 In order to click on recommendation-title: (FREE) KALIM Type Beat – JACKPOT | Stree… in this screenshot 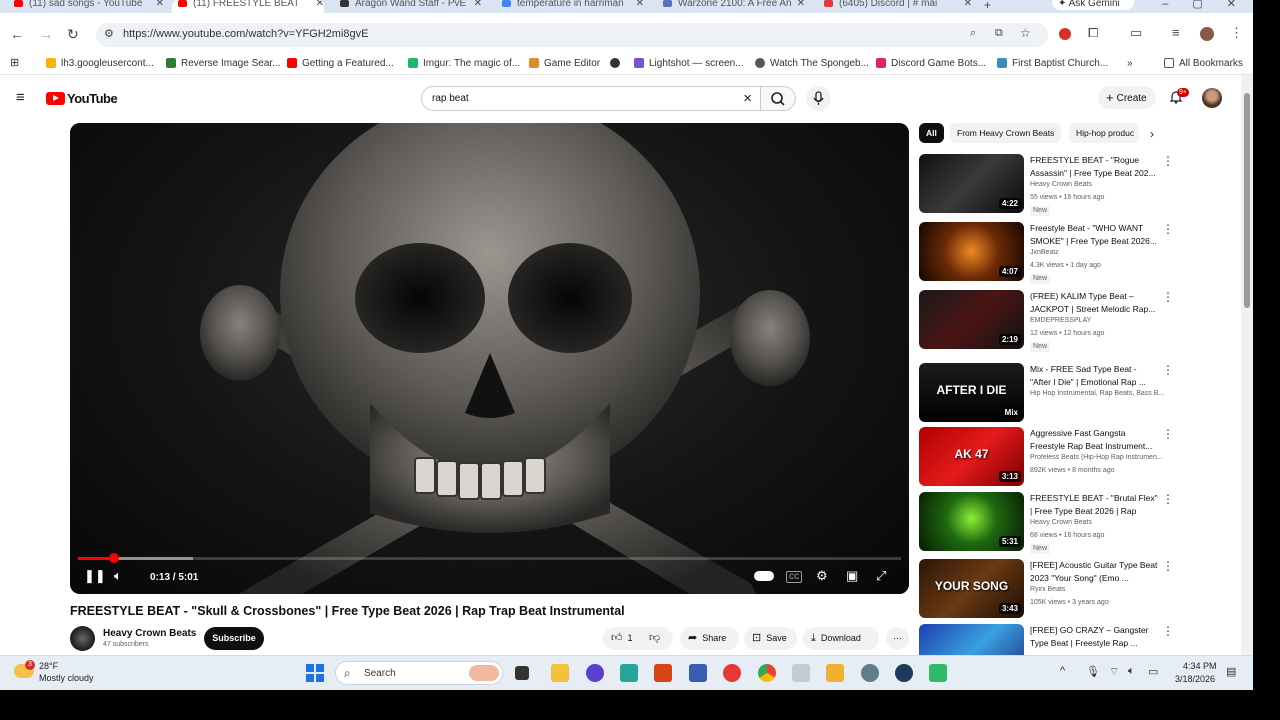, I will do `click(1094, 302)`.